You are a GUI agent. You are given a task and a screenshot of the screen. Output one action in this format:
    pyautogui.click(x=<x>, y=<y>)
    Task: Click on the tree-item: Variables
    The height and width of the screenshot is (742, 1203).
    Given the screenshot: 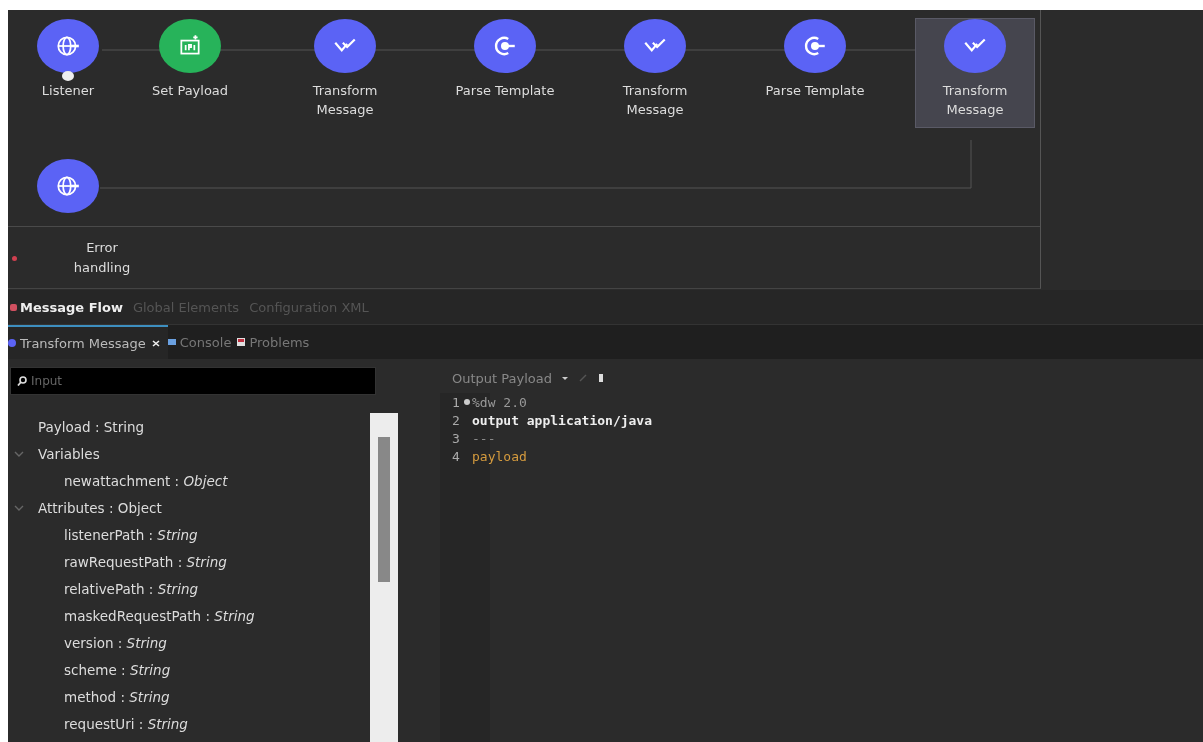 What is the action you would take?
    pyautogui.click(x=69, y=453)
    